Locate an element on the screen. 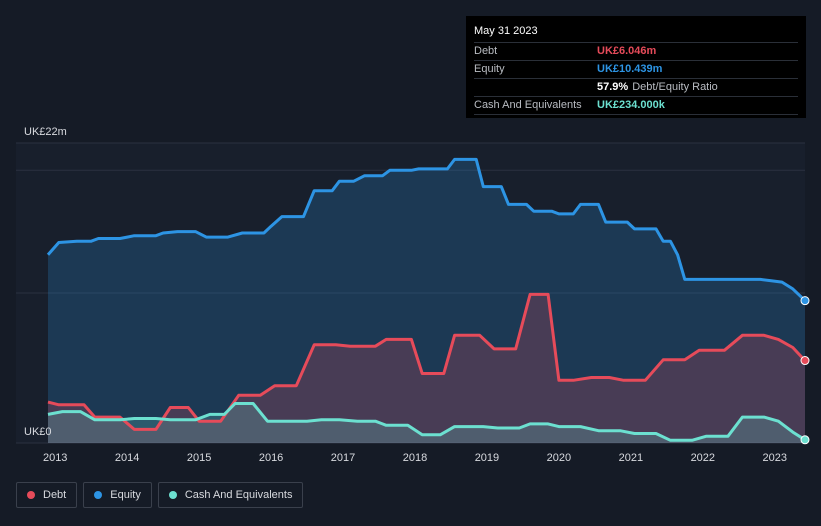 This screenshot has width=821, height=526. legend-equity-dot-icon is located at coordinates (98, 495).